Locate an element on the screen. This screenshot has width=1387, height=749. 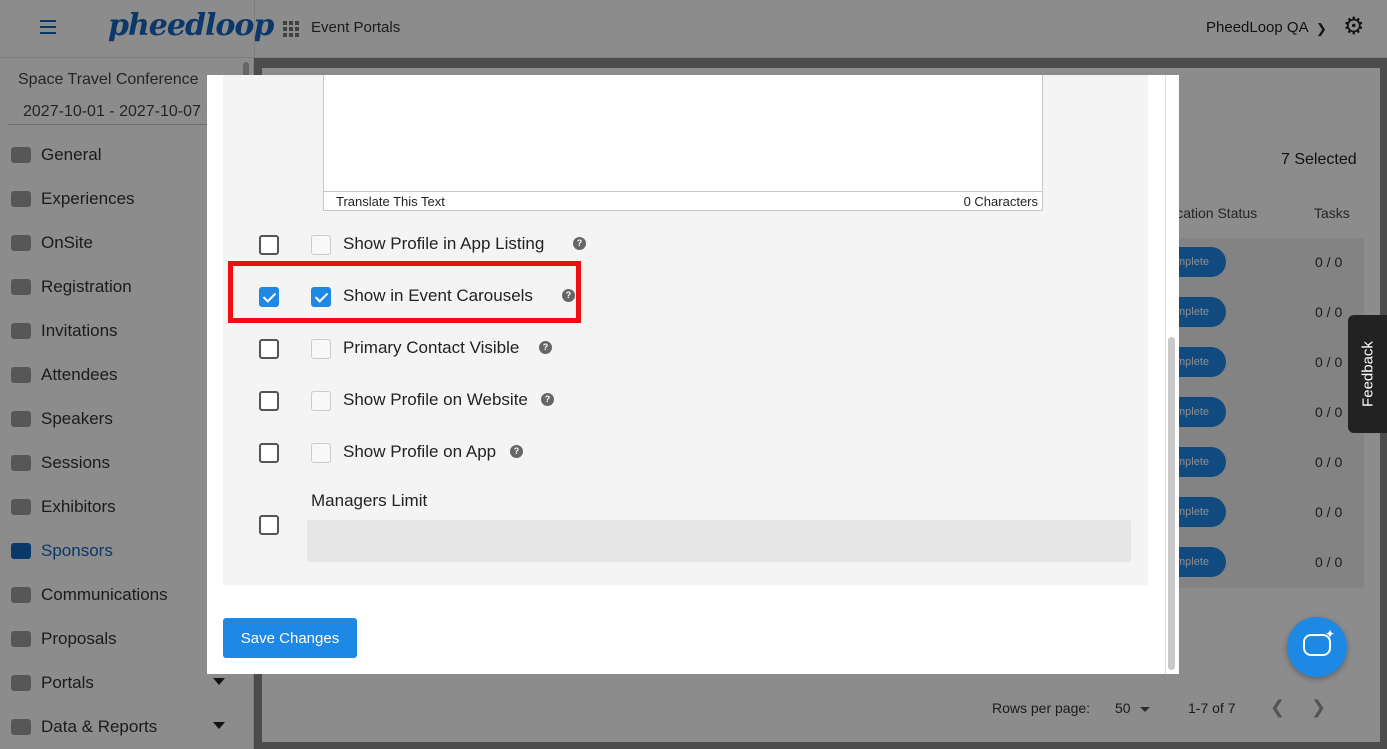
feedback-tab: Feedback is located at coordinates (1367, 374).